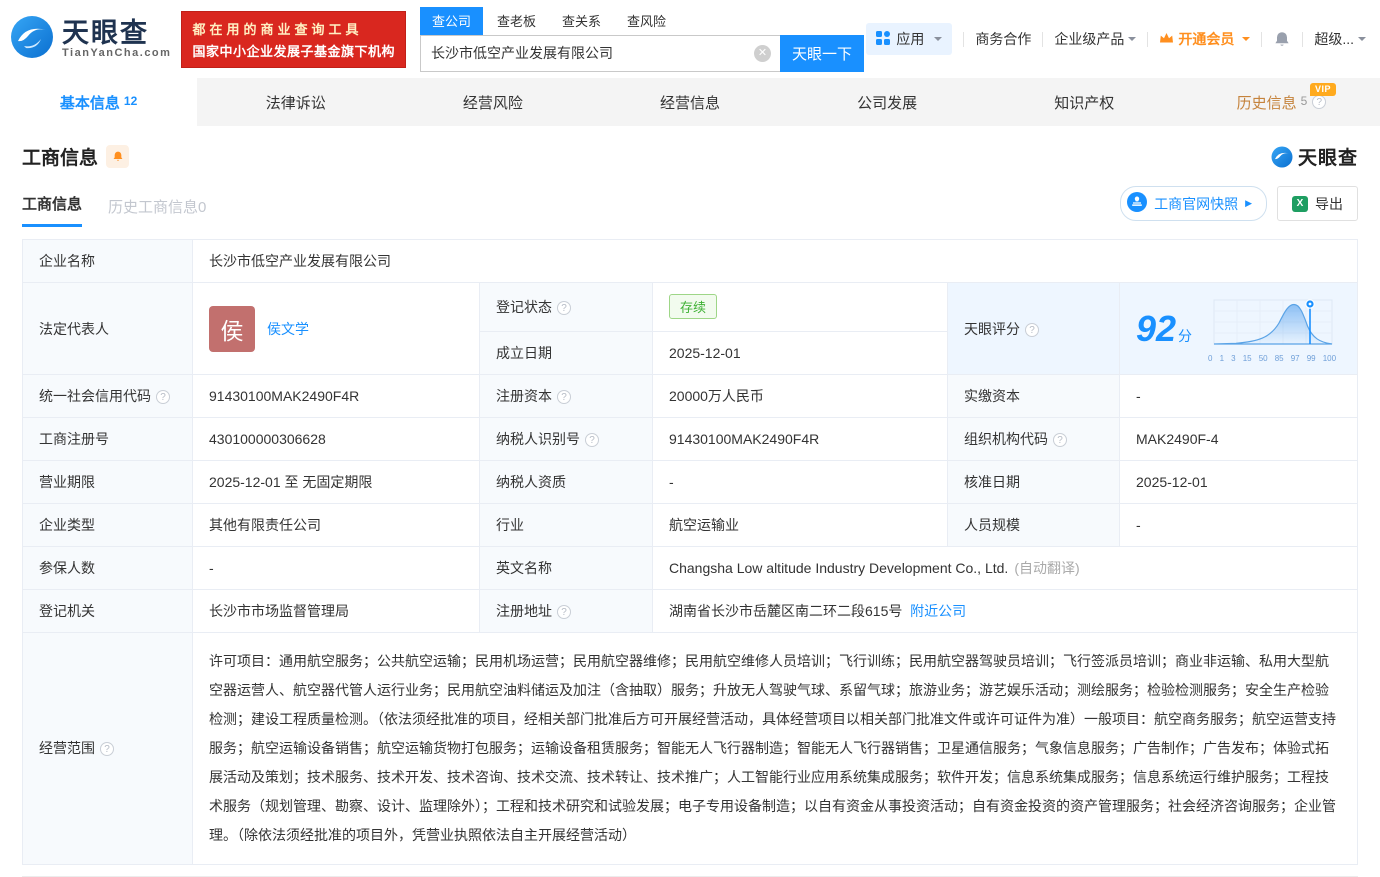 The height and width of the screenshot is (877, 1380). What do you see at coordinates (1282, 39) in the screenshot?
I see `notifications-bell-icon` at bounding box center [1282, 39].